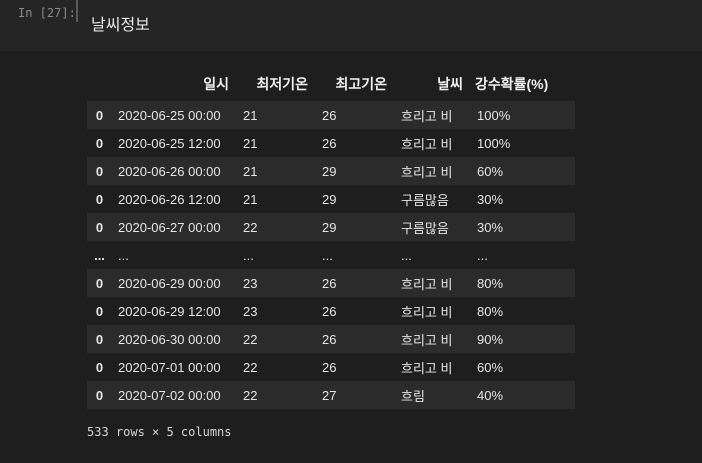 The height and width of the screenshot is (463, 702). What do you see at coordinates (169, 283) in the screenshot?
I see `cell-date: 2020-06-29 00:00` at bounding box center [169, 283].